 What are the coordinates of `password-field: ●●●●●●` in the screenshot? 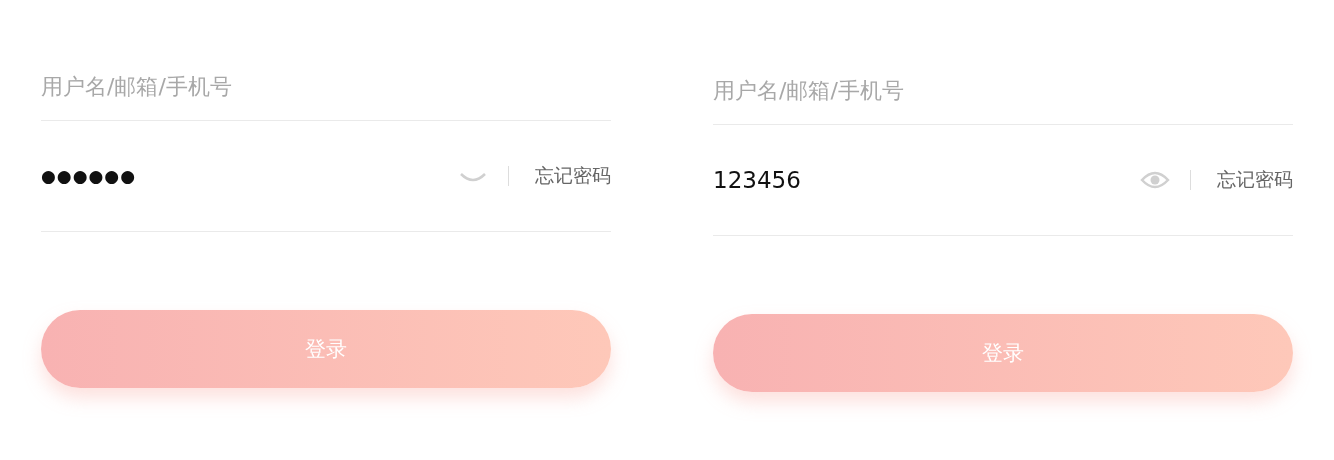 It's located at (249, 176).